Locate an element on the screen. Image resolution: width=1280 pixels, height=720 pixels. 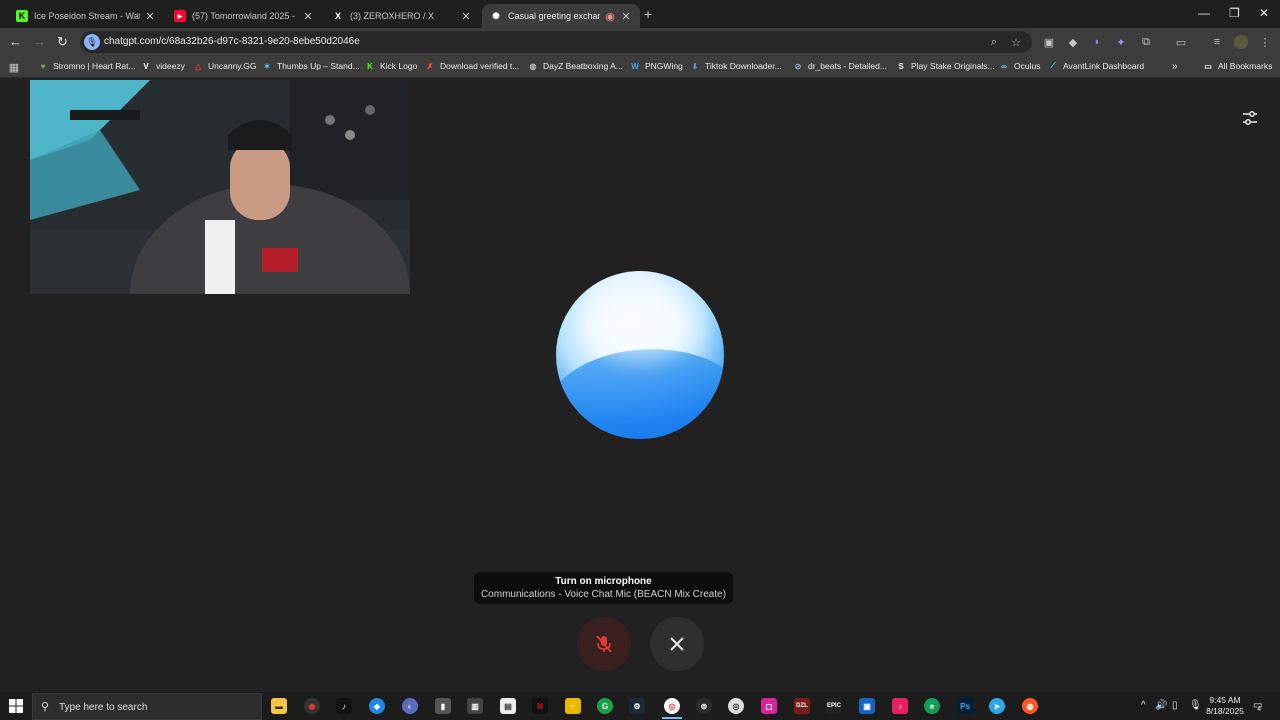
stake-icon: S is located at coordinates (901, 66).